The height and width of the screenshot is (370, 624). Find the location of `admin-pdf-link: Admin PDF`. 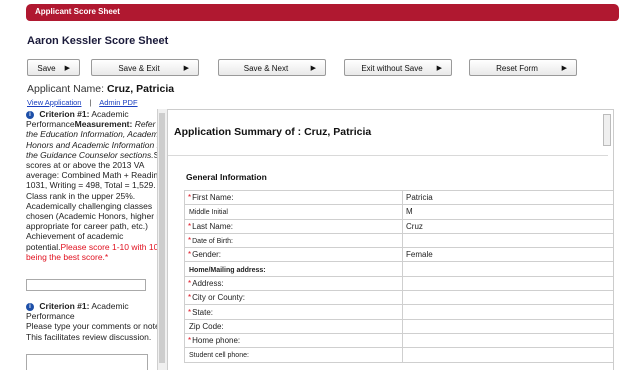

admin-pdf-link: Admin PDF is located at coordinates (118, 102).